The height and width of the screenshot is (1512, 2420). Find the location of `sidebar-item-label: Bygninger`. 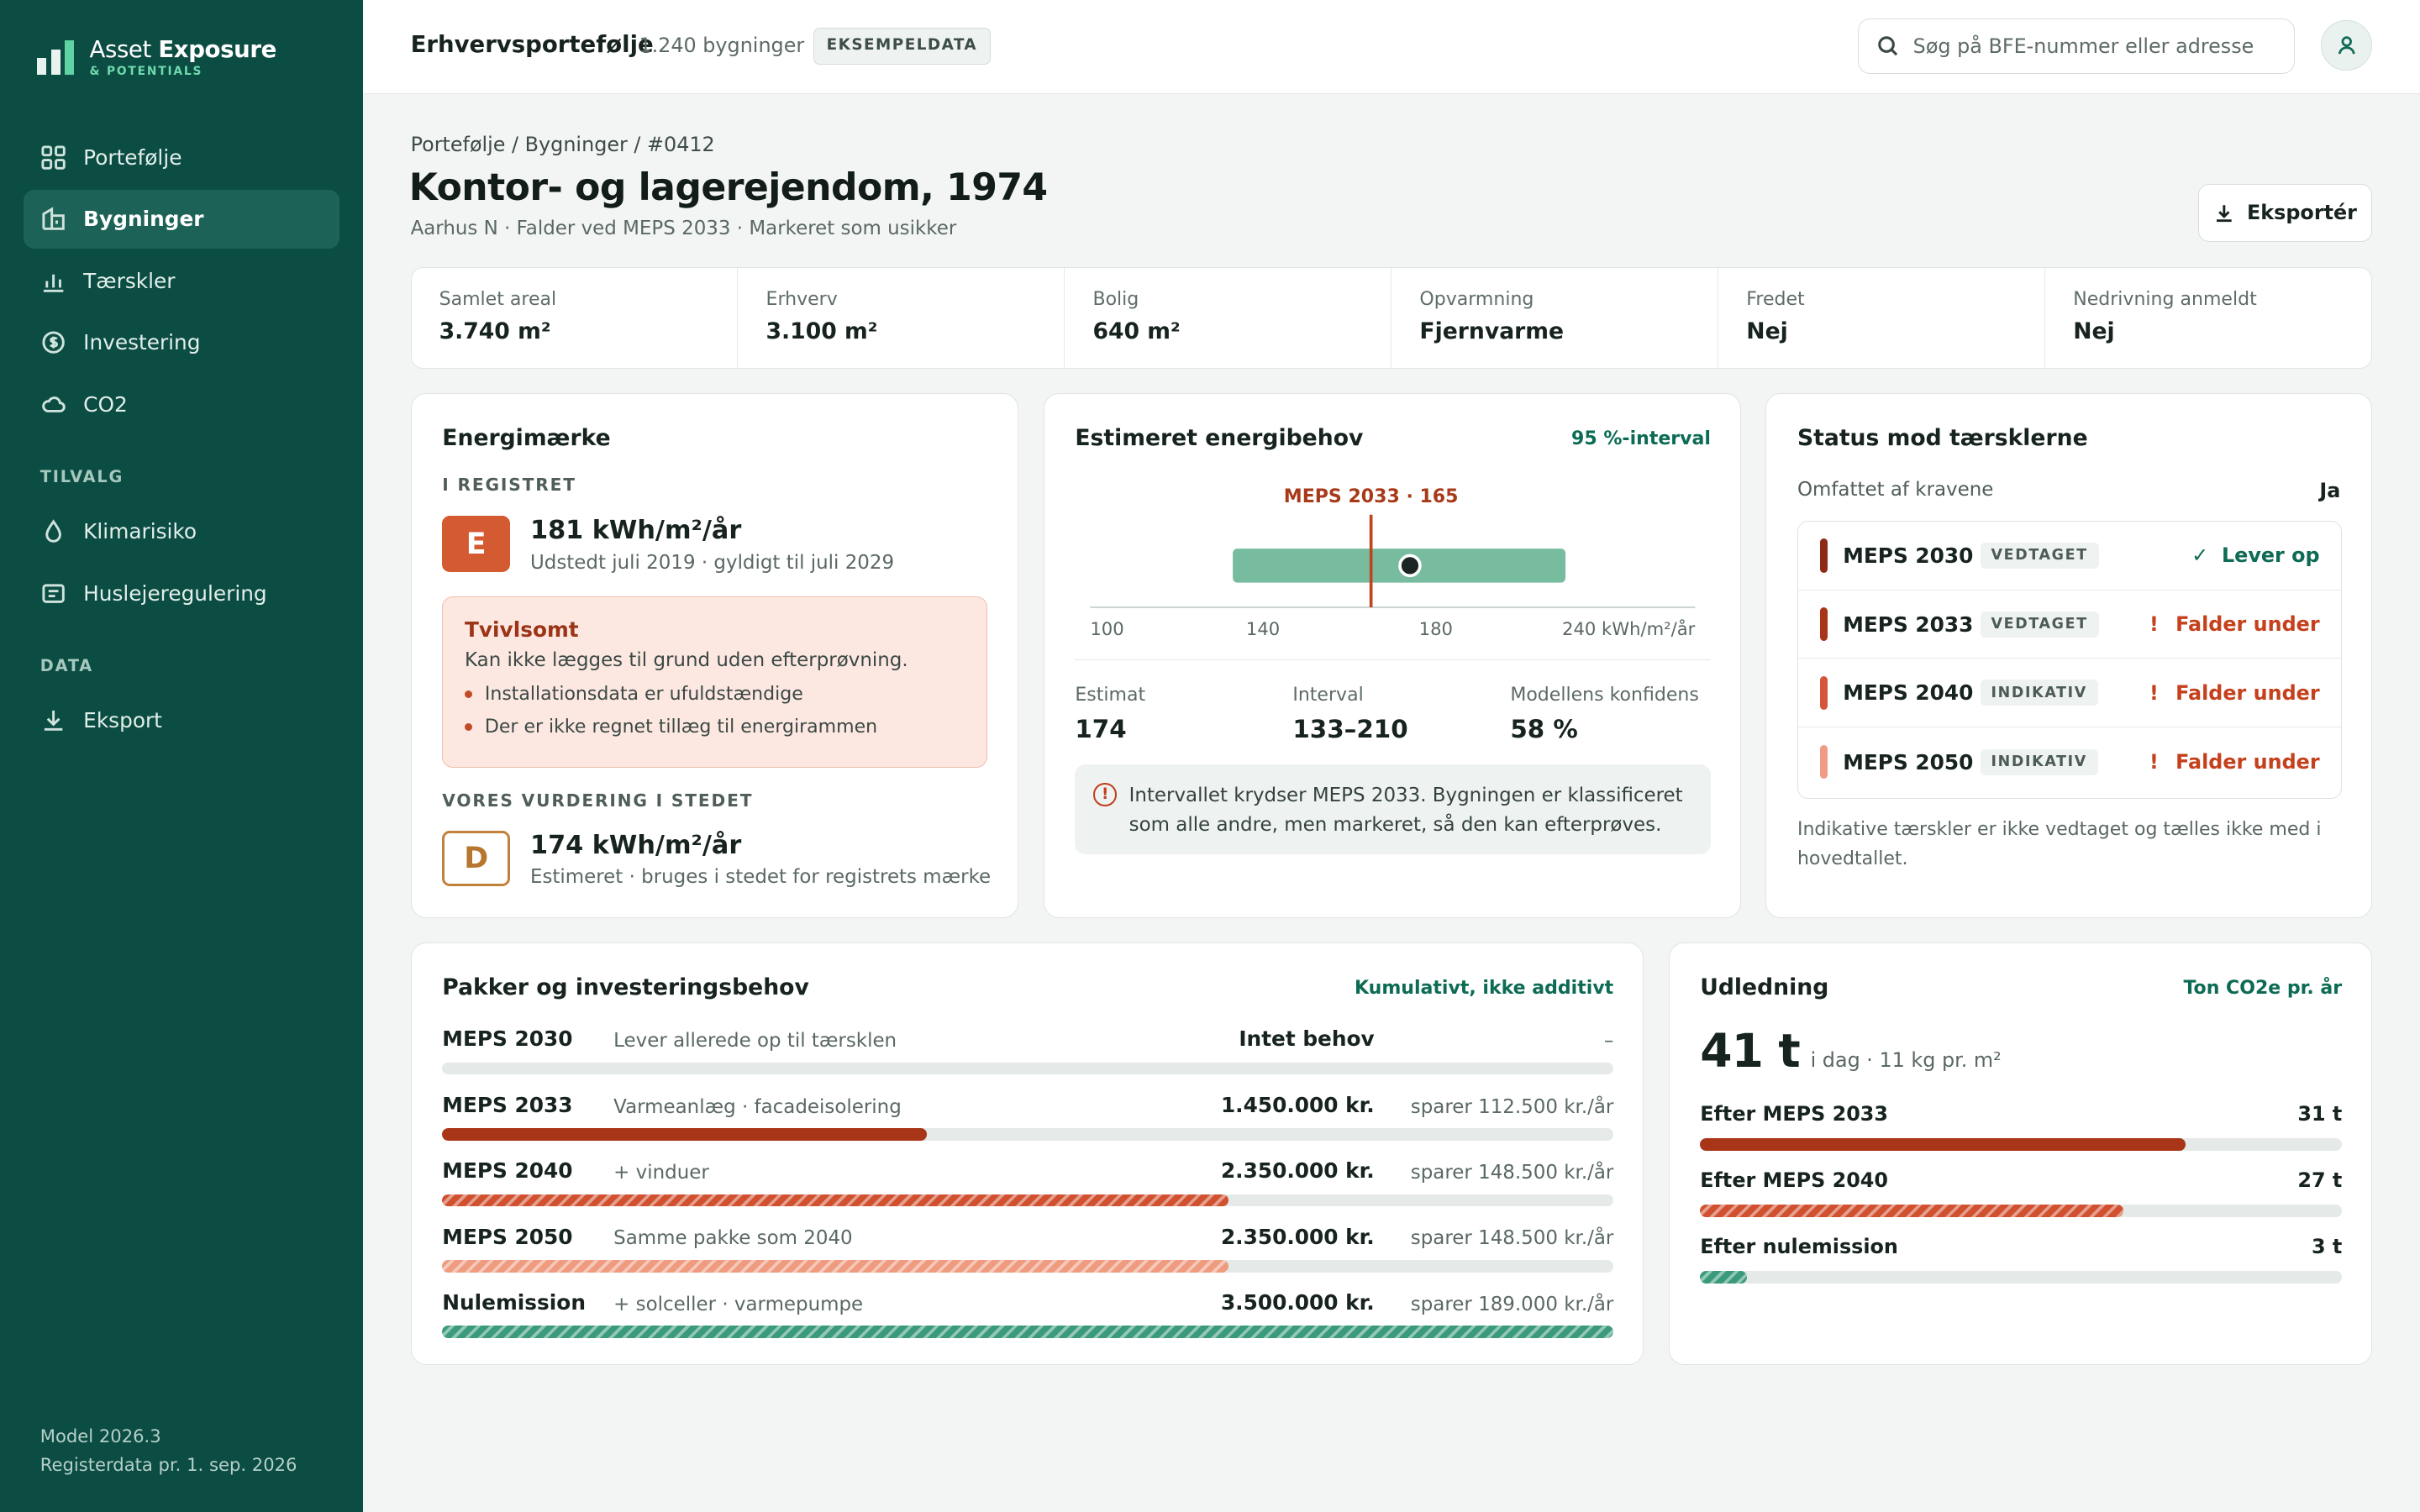

sidebar-item-label: Bygninger is located at coordinates (143, 219).